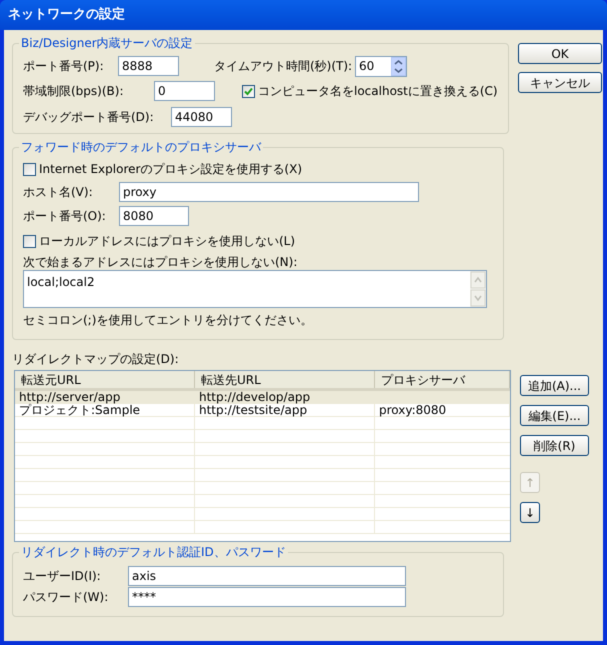 Image resolution: width=607 pixels, height=645 pixels. Describe the element at coordinates (530, 512) in the screenshot. I see `dialog-button: ↓` at that location.